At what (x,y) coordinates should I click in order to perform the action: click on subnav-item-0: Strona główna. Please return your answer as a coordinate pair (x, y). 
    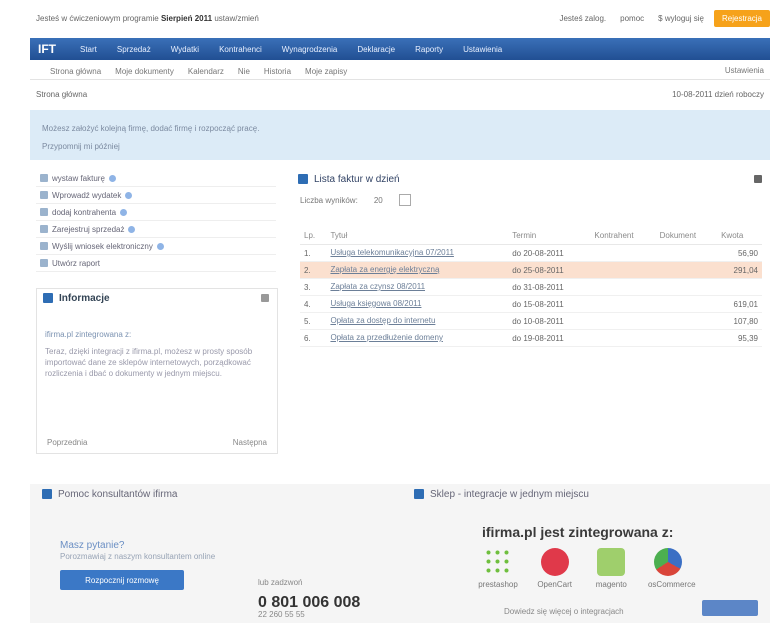
    Looking at the image, I should click on (75, 71).